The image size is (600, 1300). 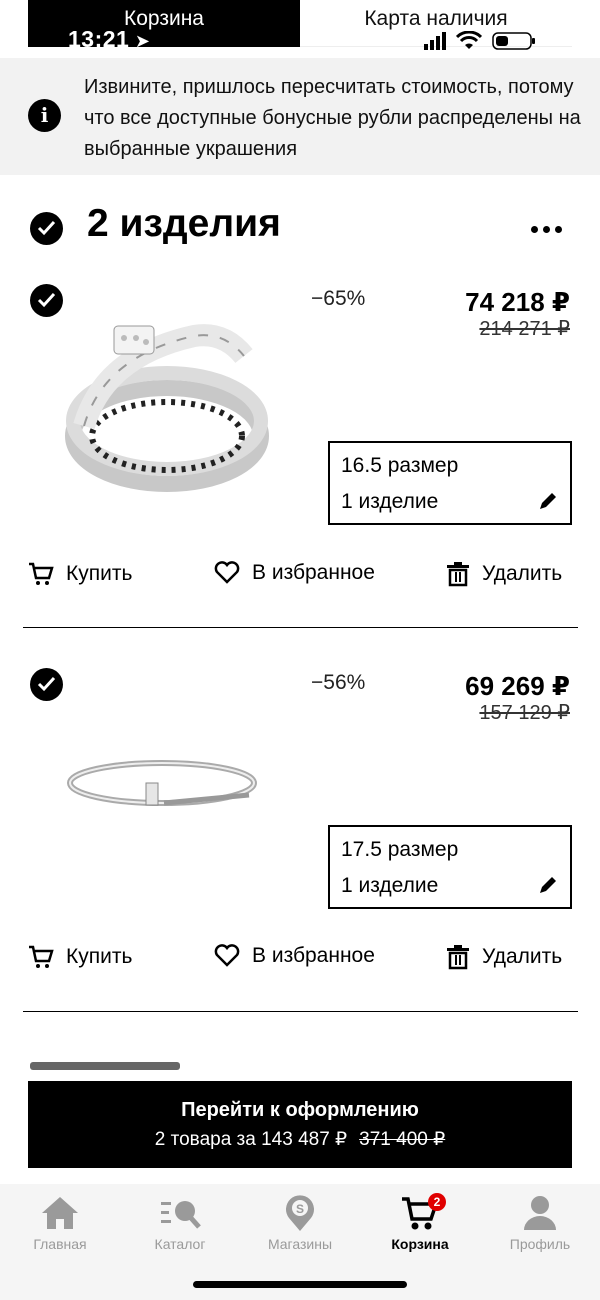 I want to click on checkout-label: Перейти к оформлению, so click(x=300, y=1110).